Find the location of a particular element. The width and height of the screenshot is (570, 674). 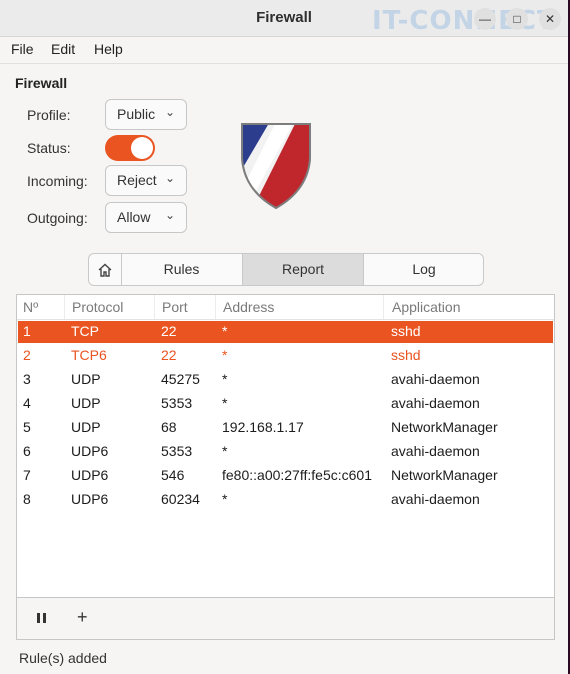

cell-address: 192.168.1.17 is located at coordinates (263, 427).